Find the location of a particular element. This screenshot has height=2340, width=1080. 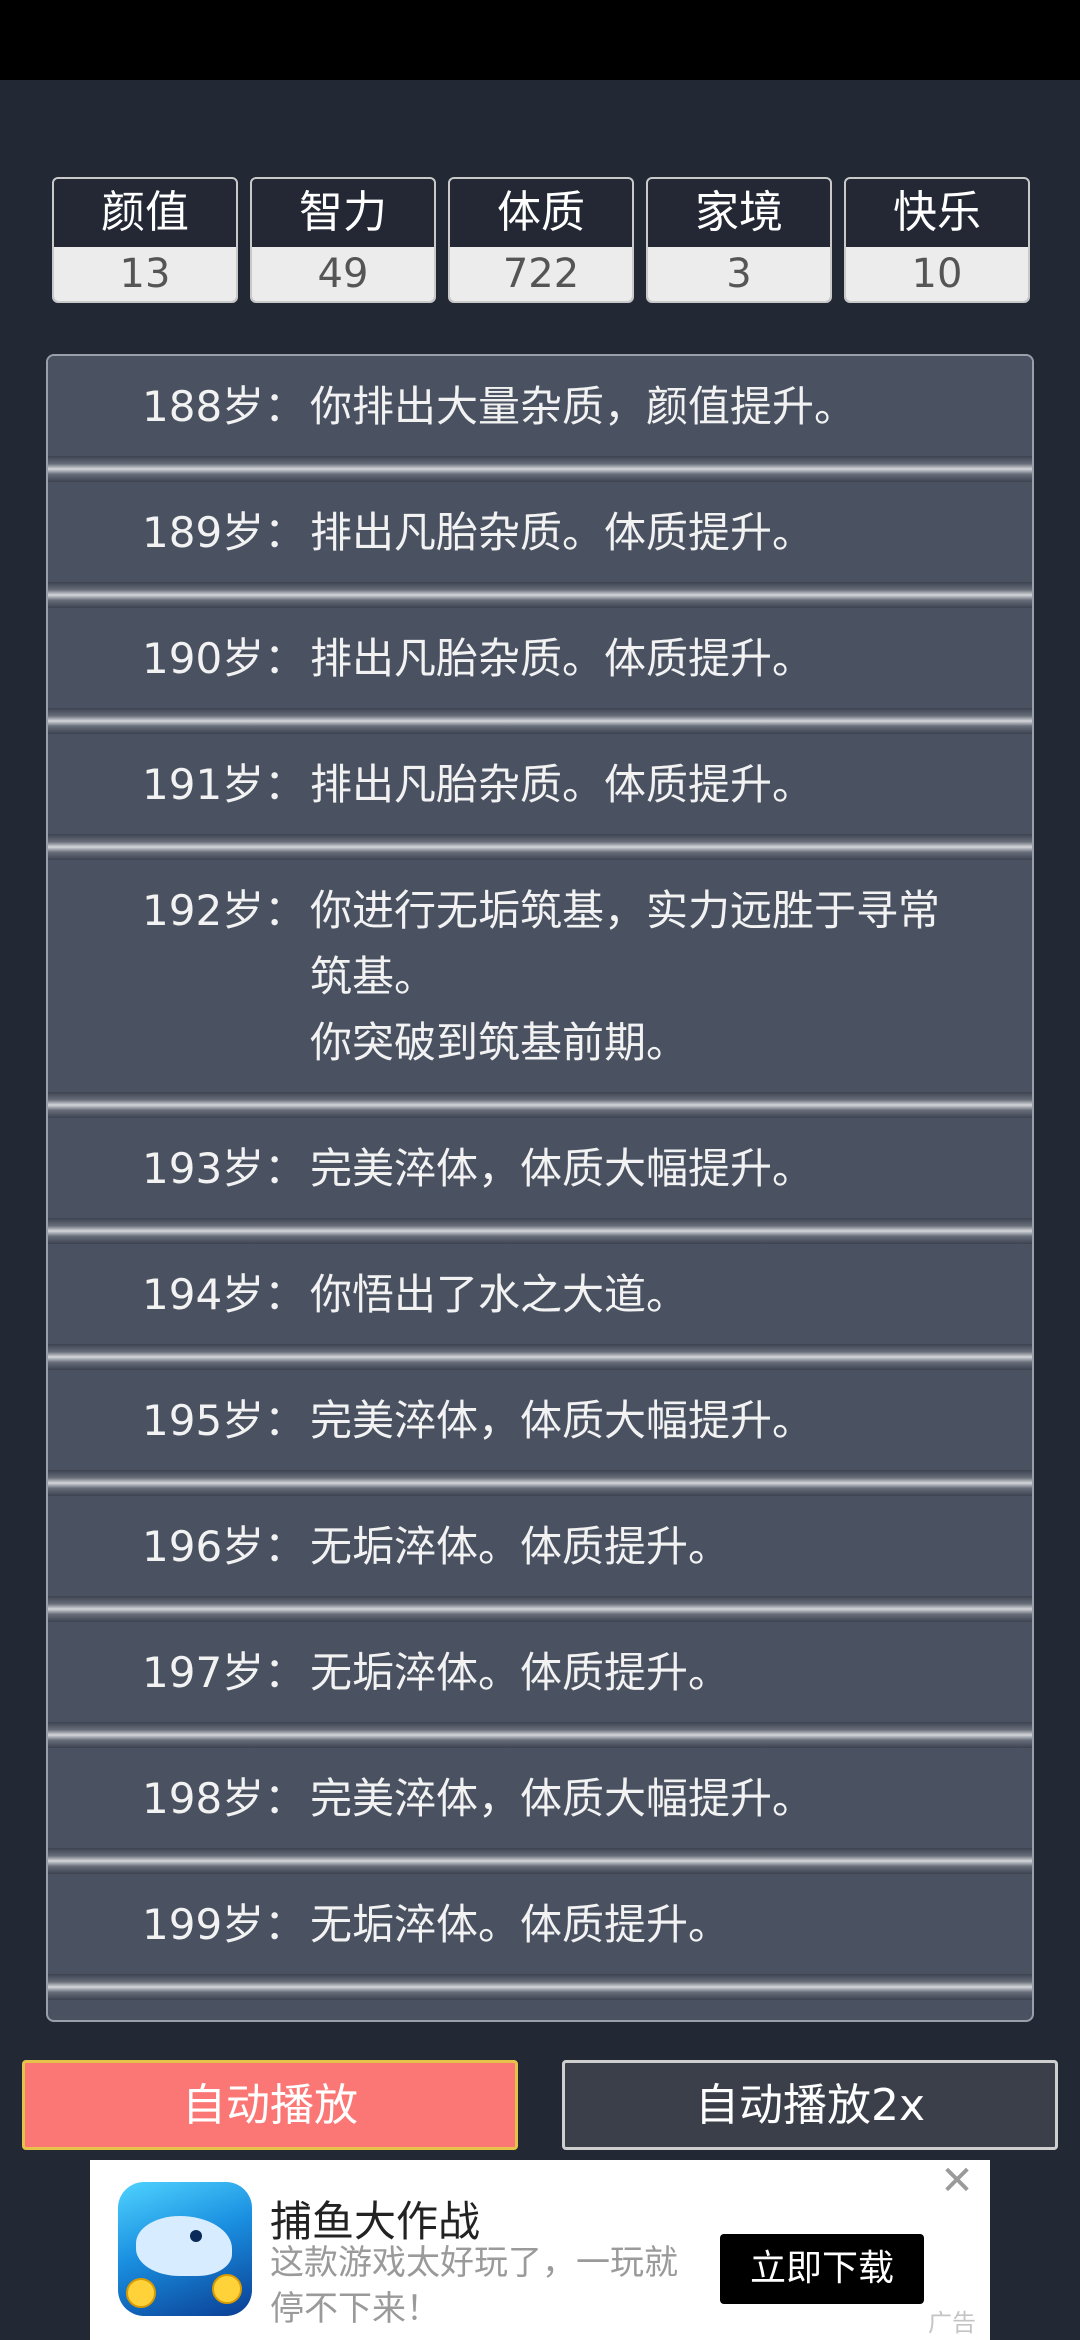

stat-happiness: 快乐 10 is located at coordinates (937, 240).